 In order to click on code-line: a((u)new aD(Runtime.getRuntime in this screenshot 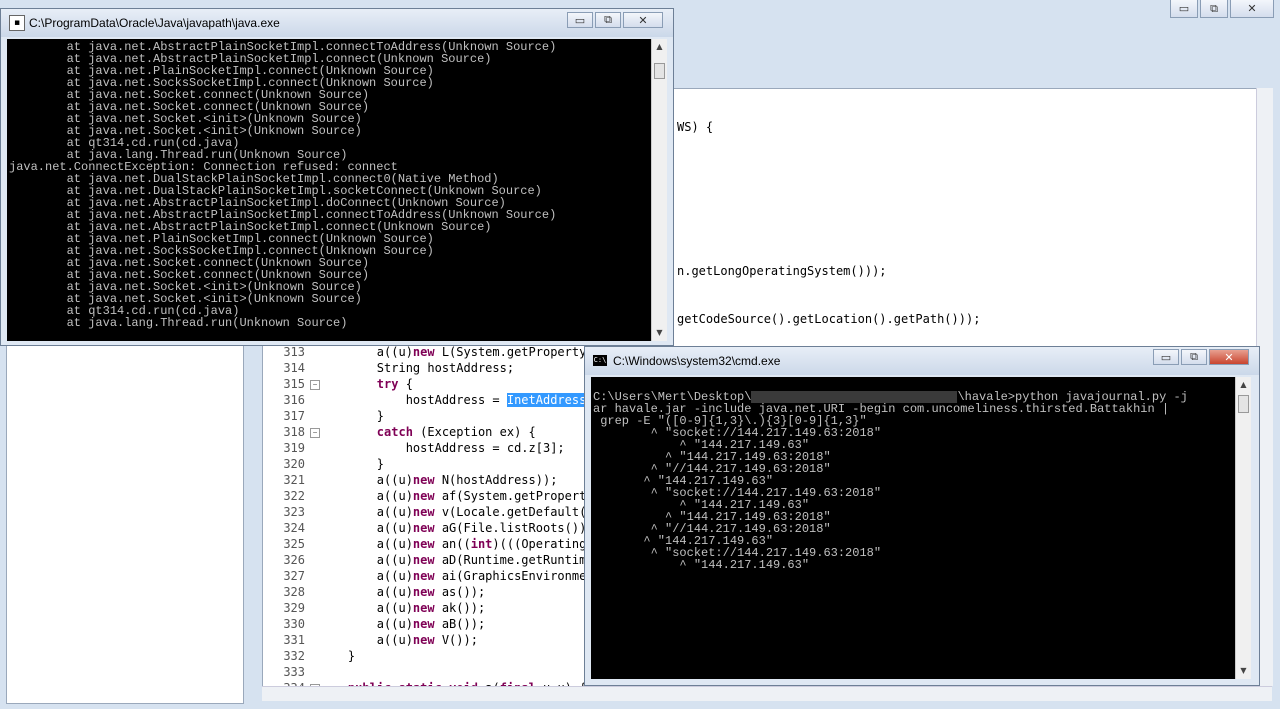, I will do `click(456, 560)`.